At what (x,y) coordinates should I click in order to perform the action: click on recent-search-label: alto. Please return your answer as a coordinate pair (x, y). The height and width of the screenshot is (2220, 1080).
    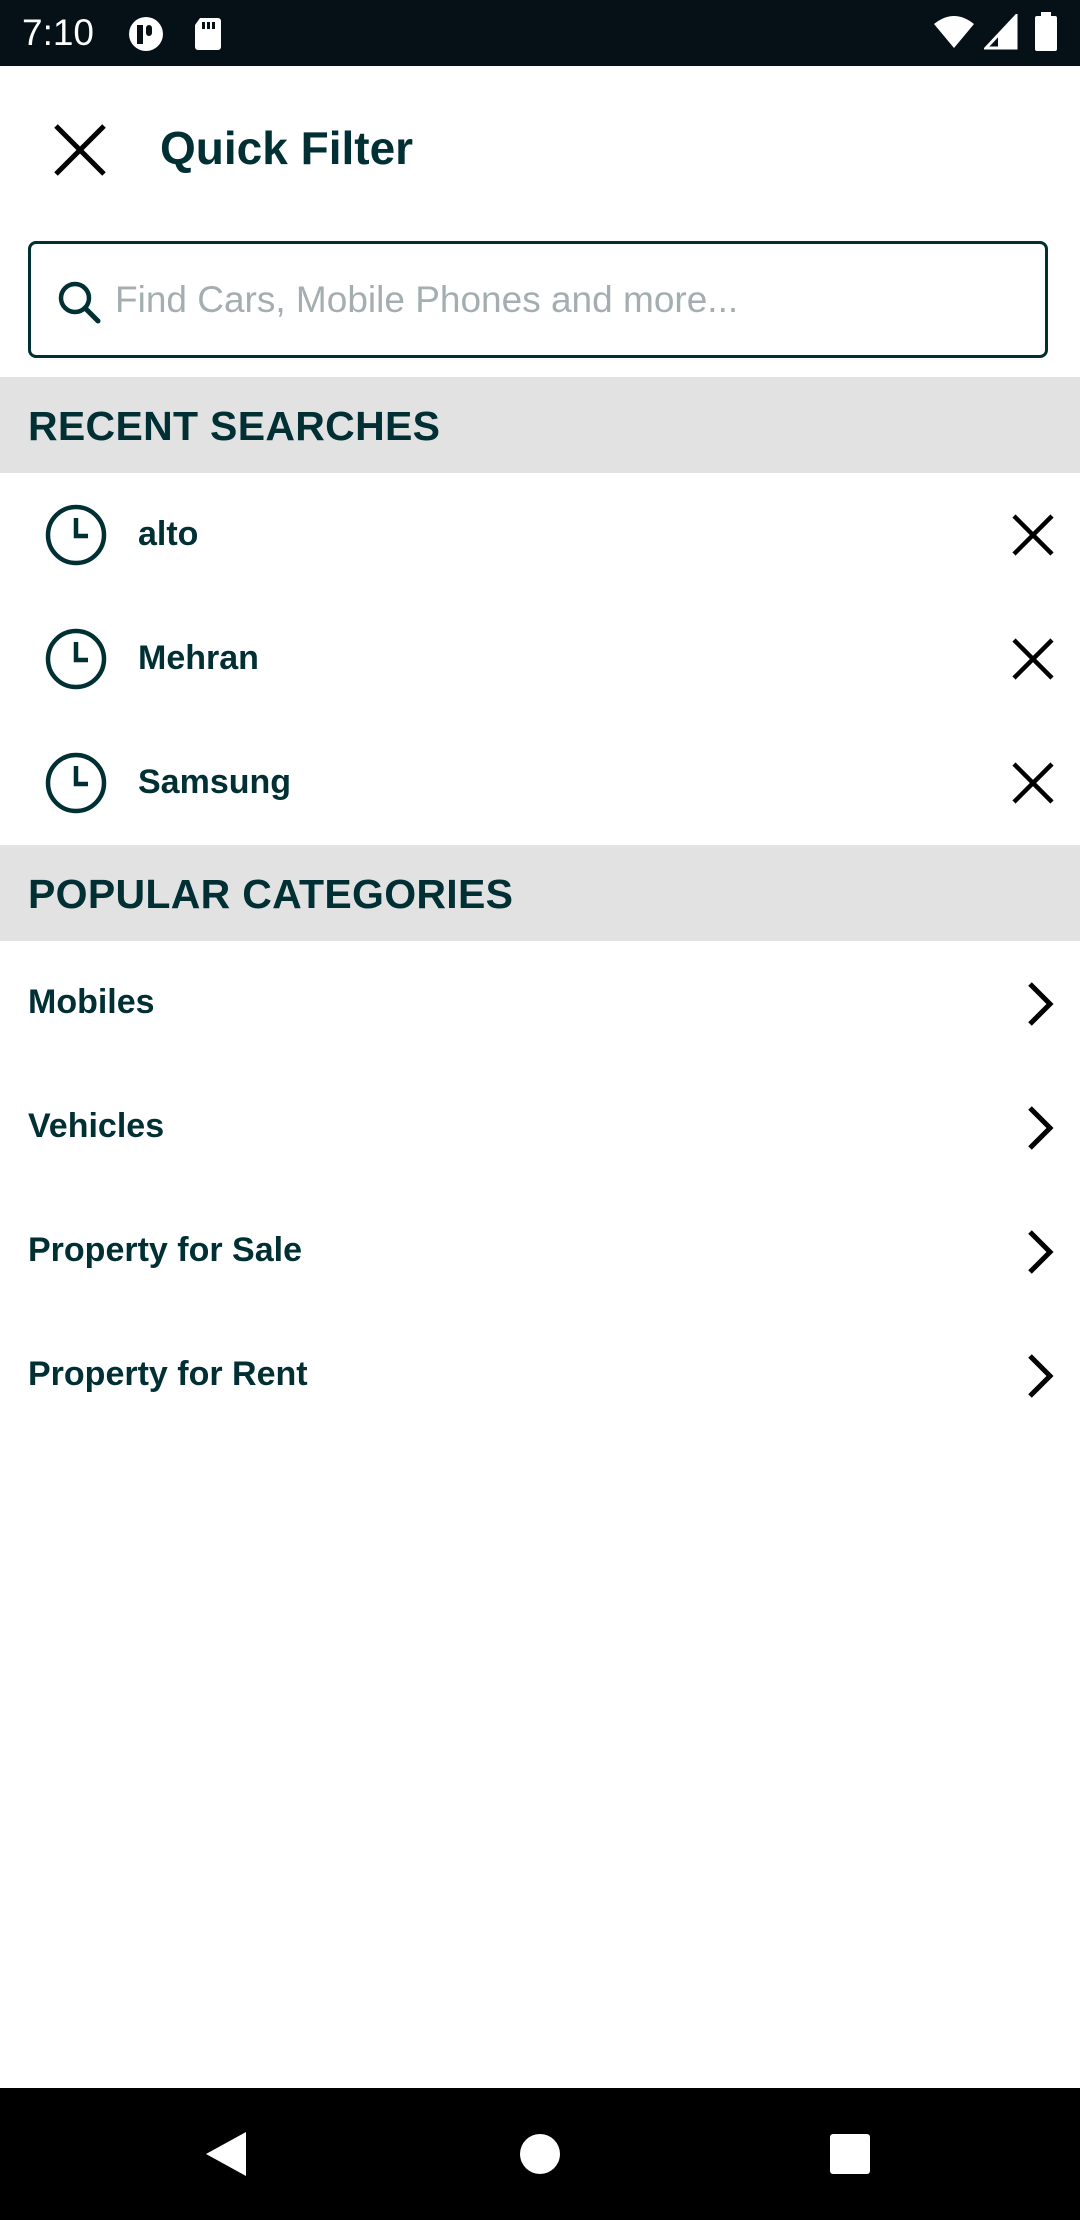
    Looking at the image, I should click on (168, 534).